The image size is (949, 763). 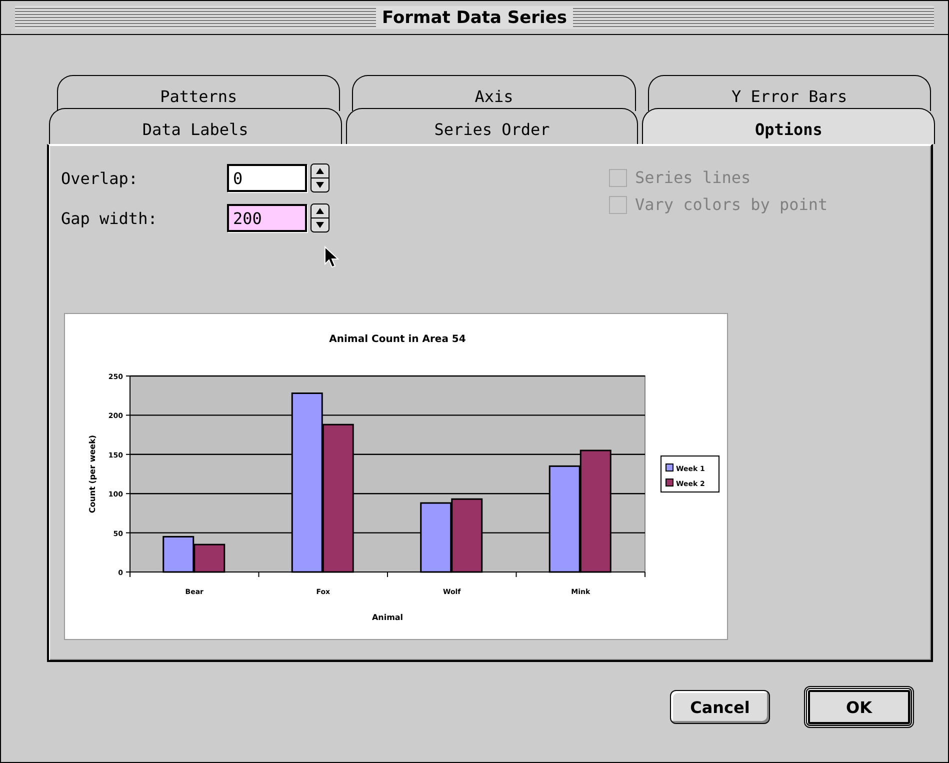 What do you see at coordinates (789, 93) in the screenshot?
I see `tab: Y Error Bars` at bounding box center [789, 93].